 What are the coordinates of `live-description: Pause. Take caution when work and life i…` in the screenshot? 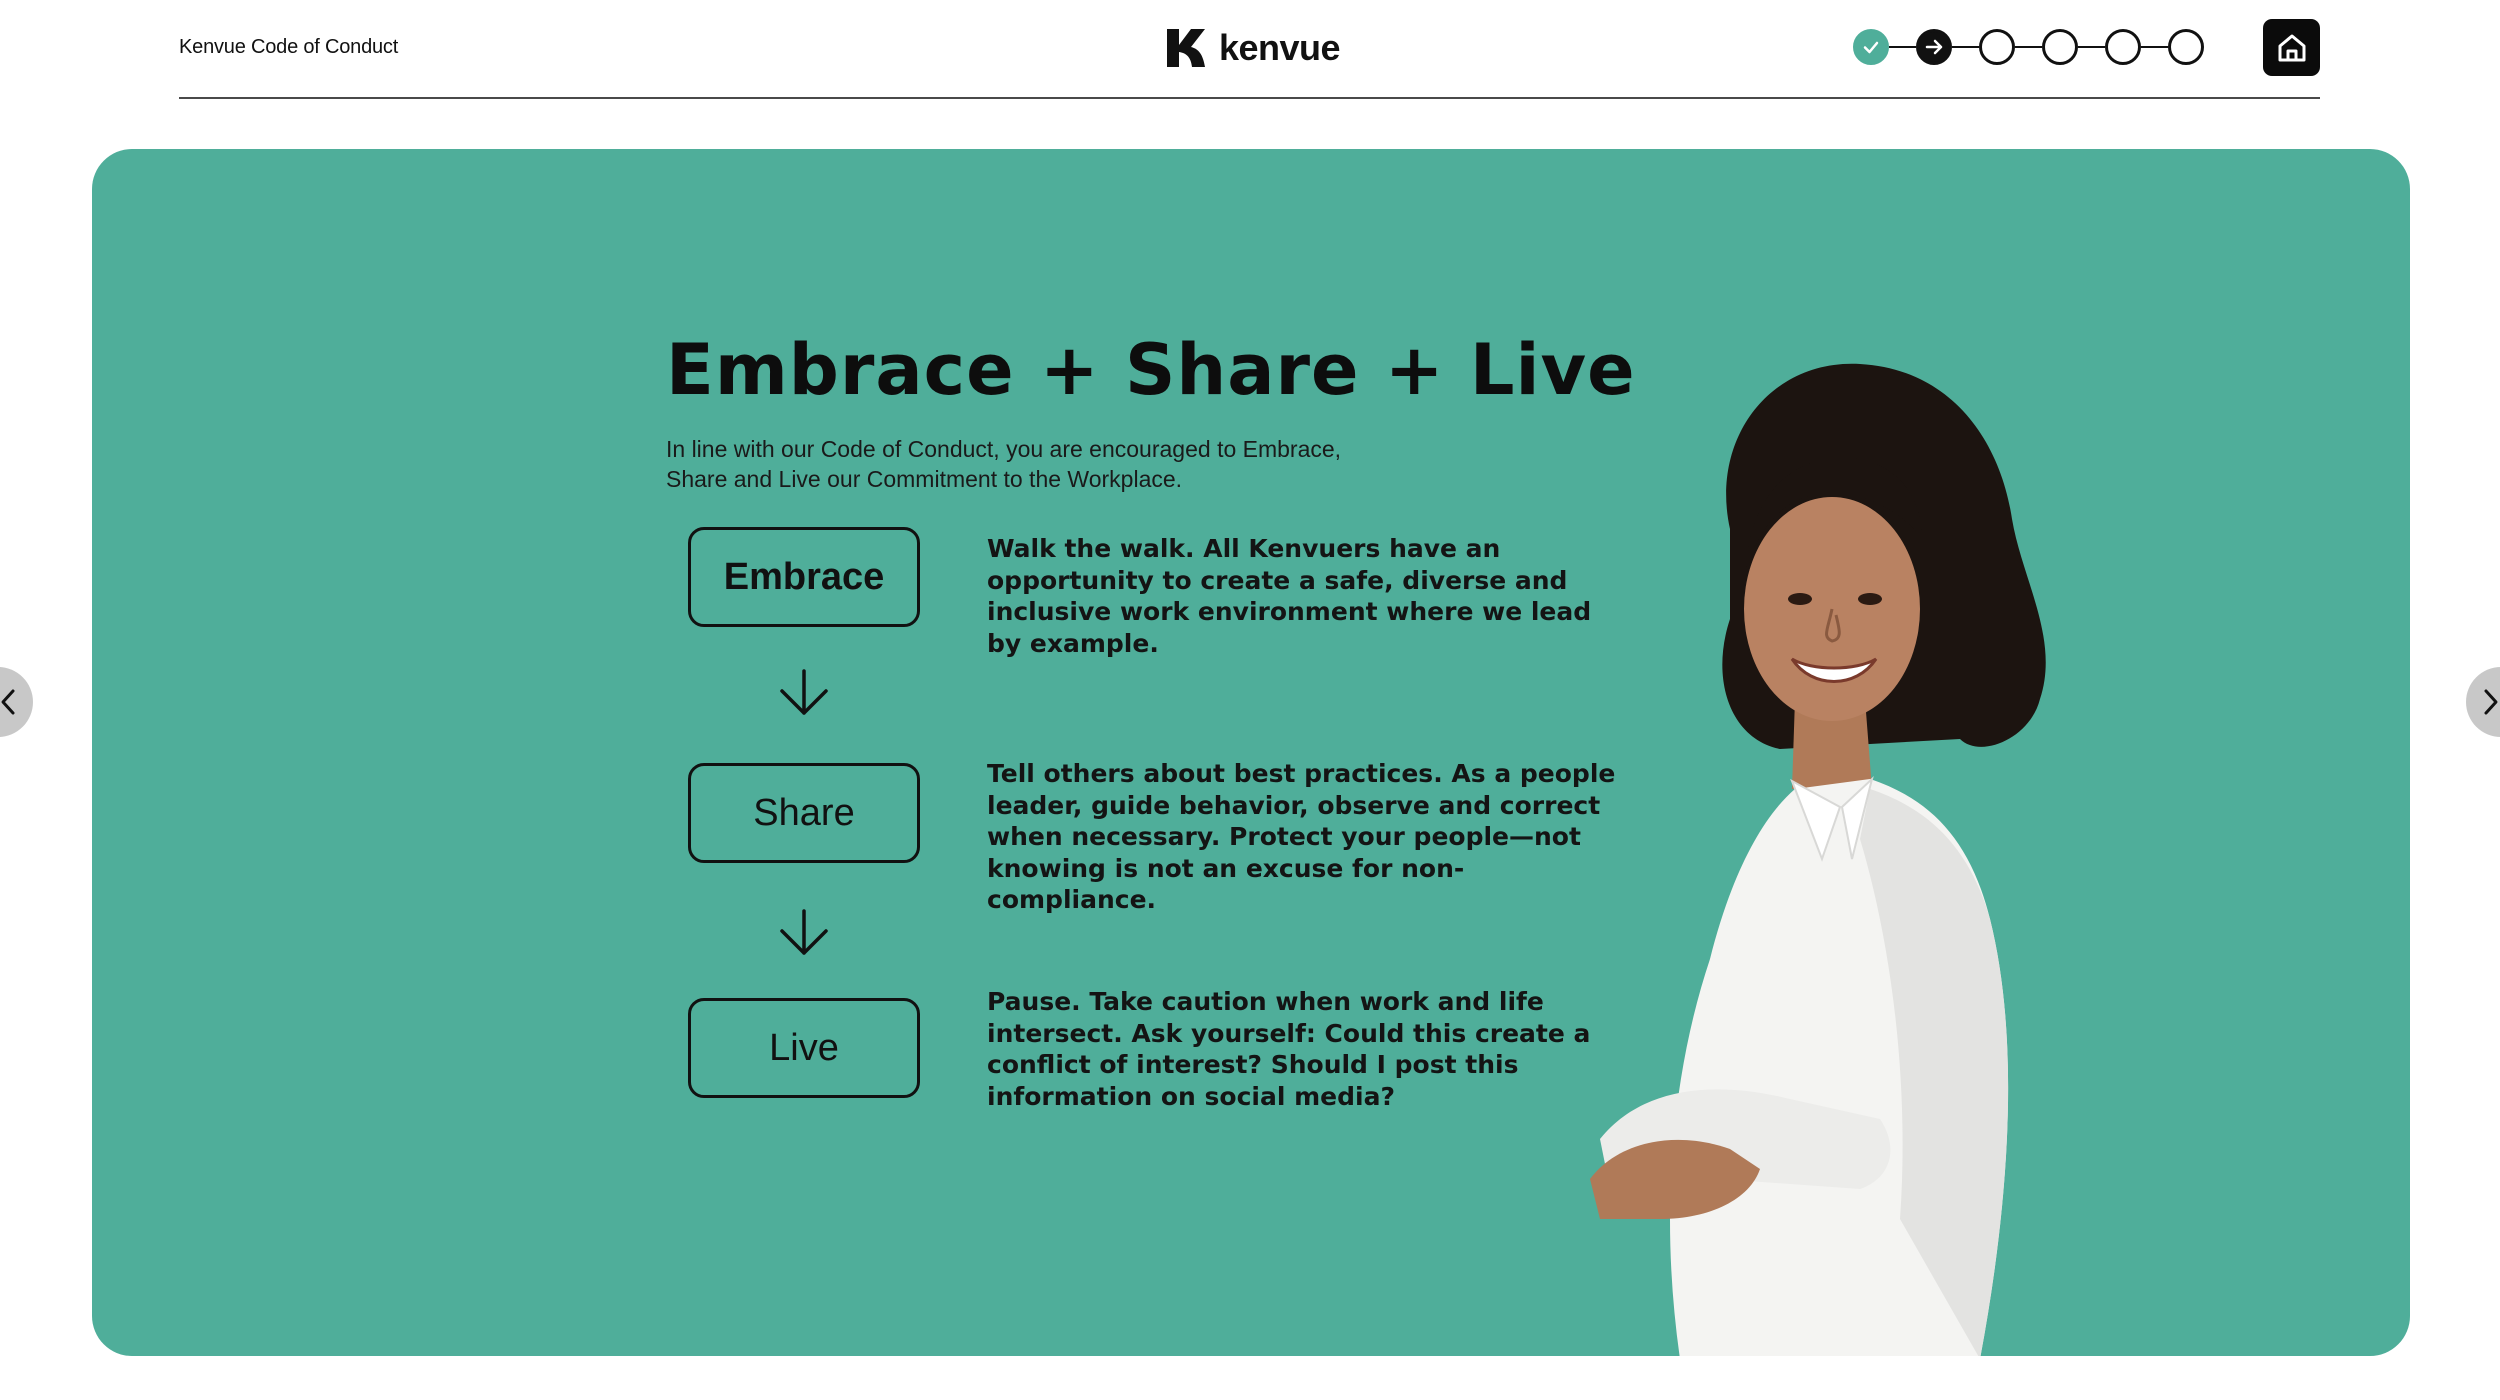 It's located at (1289, 1049).